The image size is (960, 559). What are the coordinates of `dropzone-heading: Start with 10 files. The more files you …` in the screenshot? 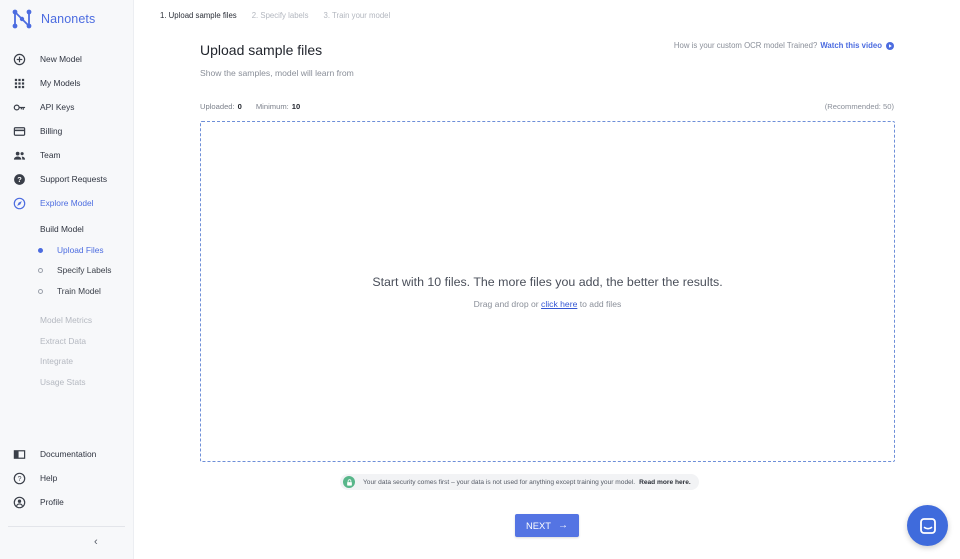 It's located at (547, 282).